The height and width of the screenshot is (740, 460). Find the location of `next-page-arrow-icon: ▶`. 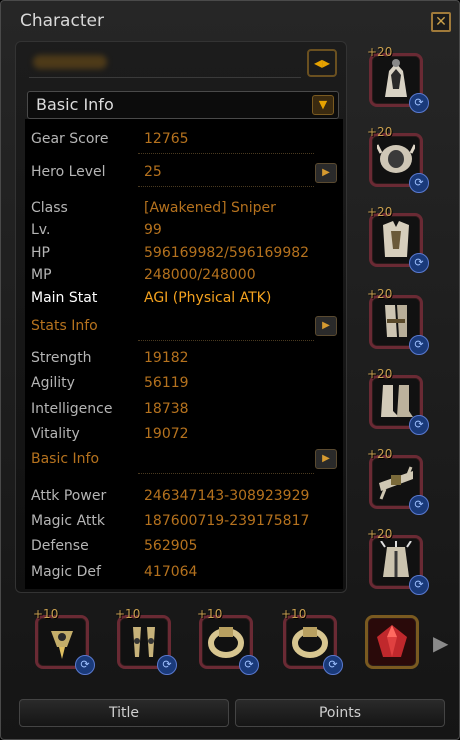

next-page-arrow-icon: ▶ is located at coordinates (440, 643).